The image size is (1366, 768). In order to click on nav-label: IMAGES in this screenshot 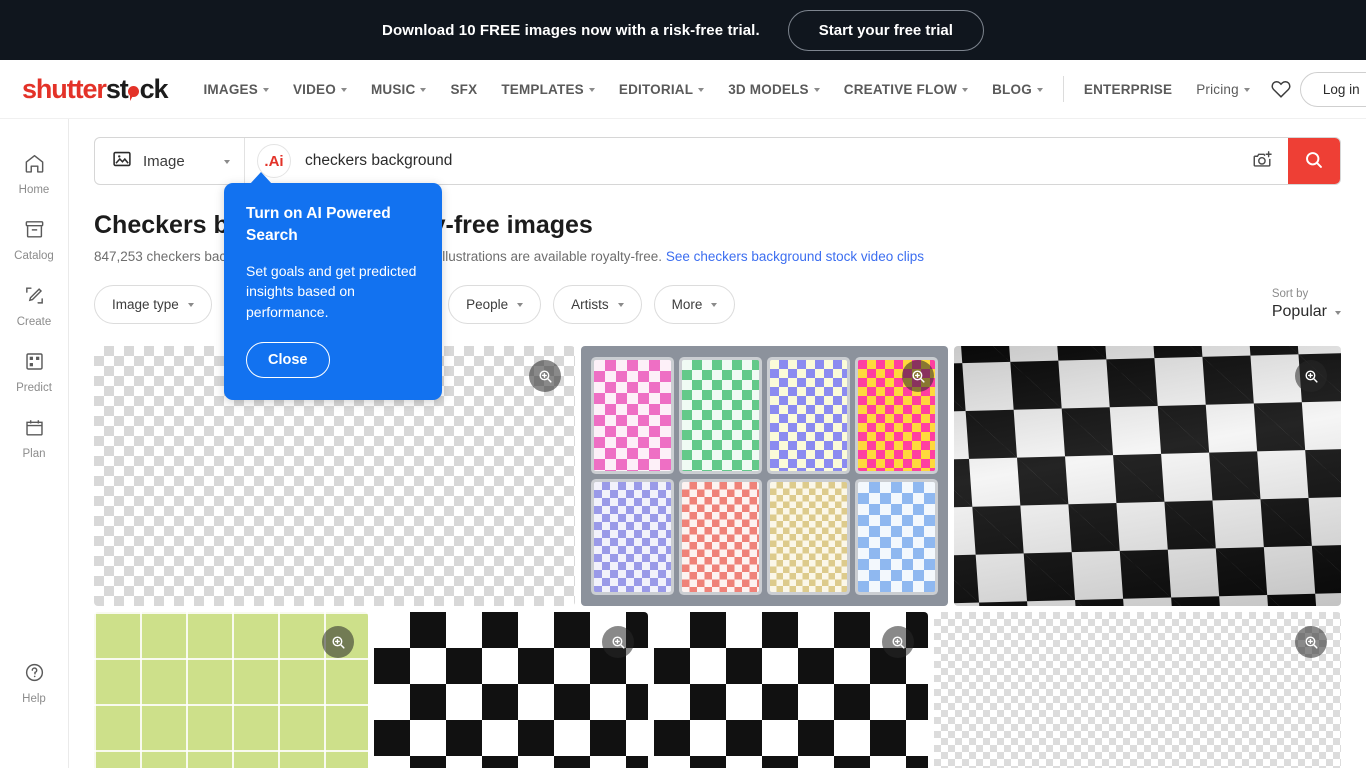, I will do `click(230, 89)`.